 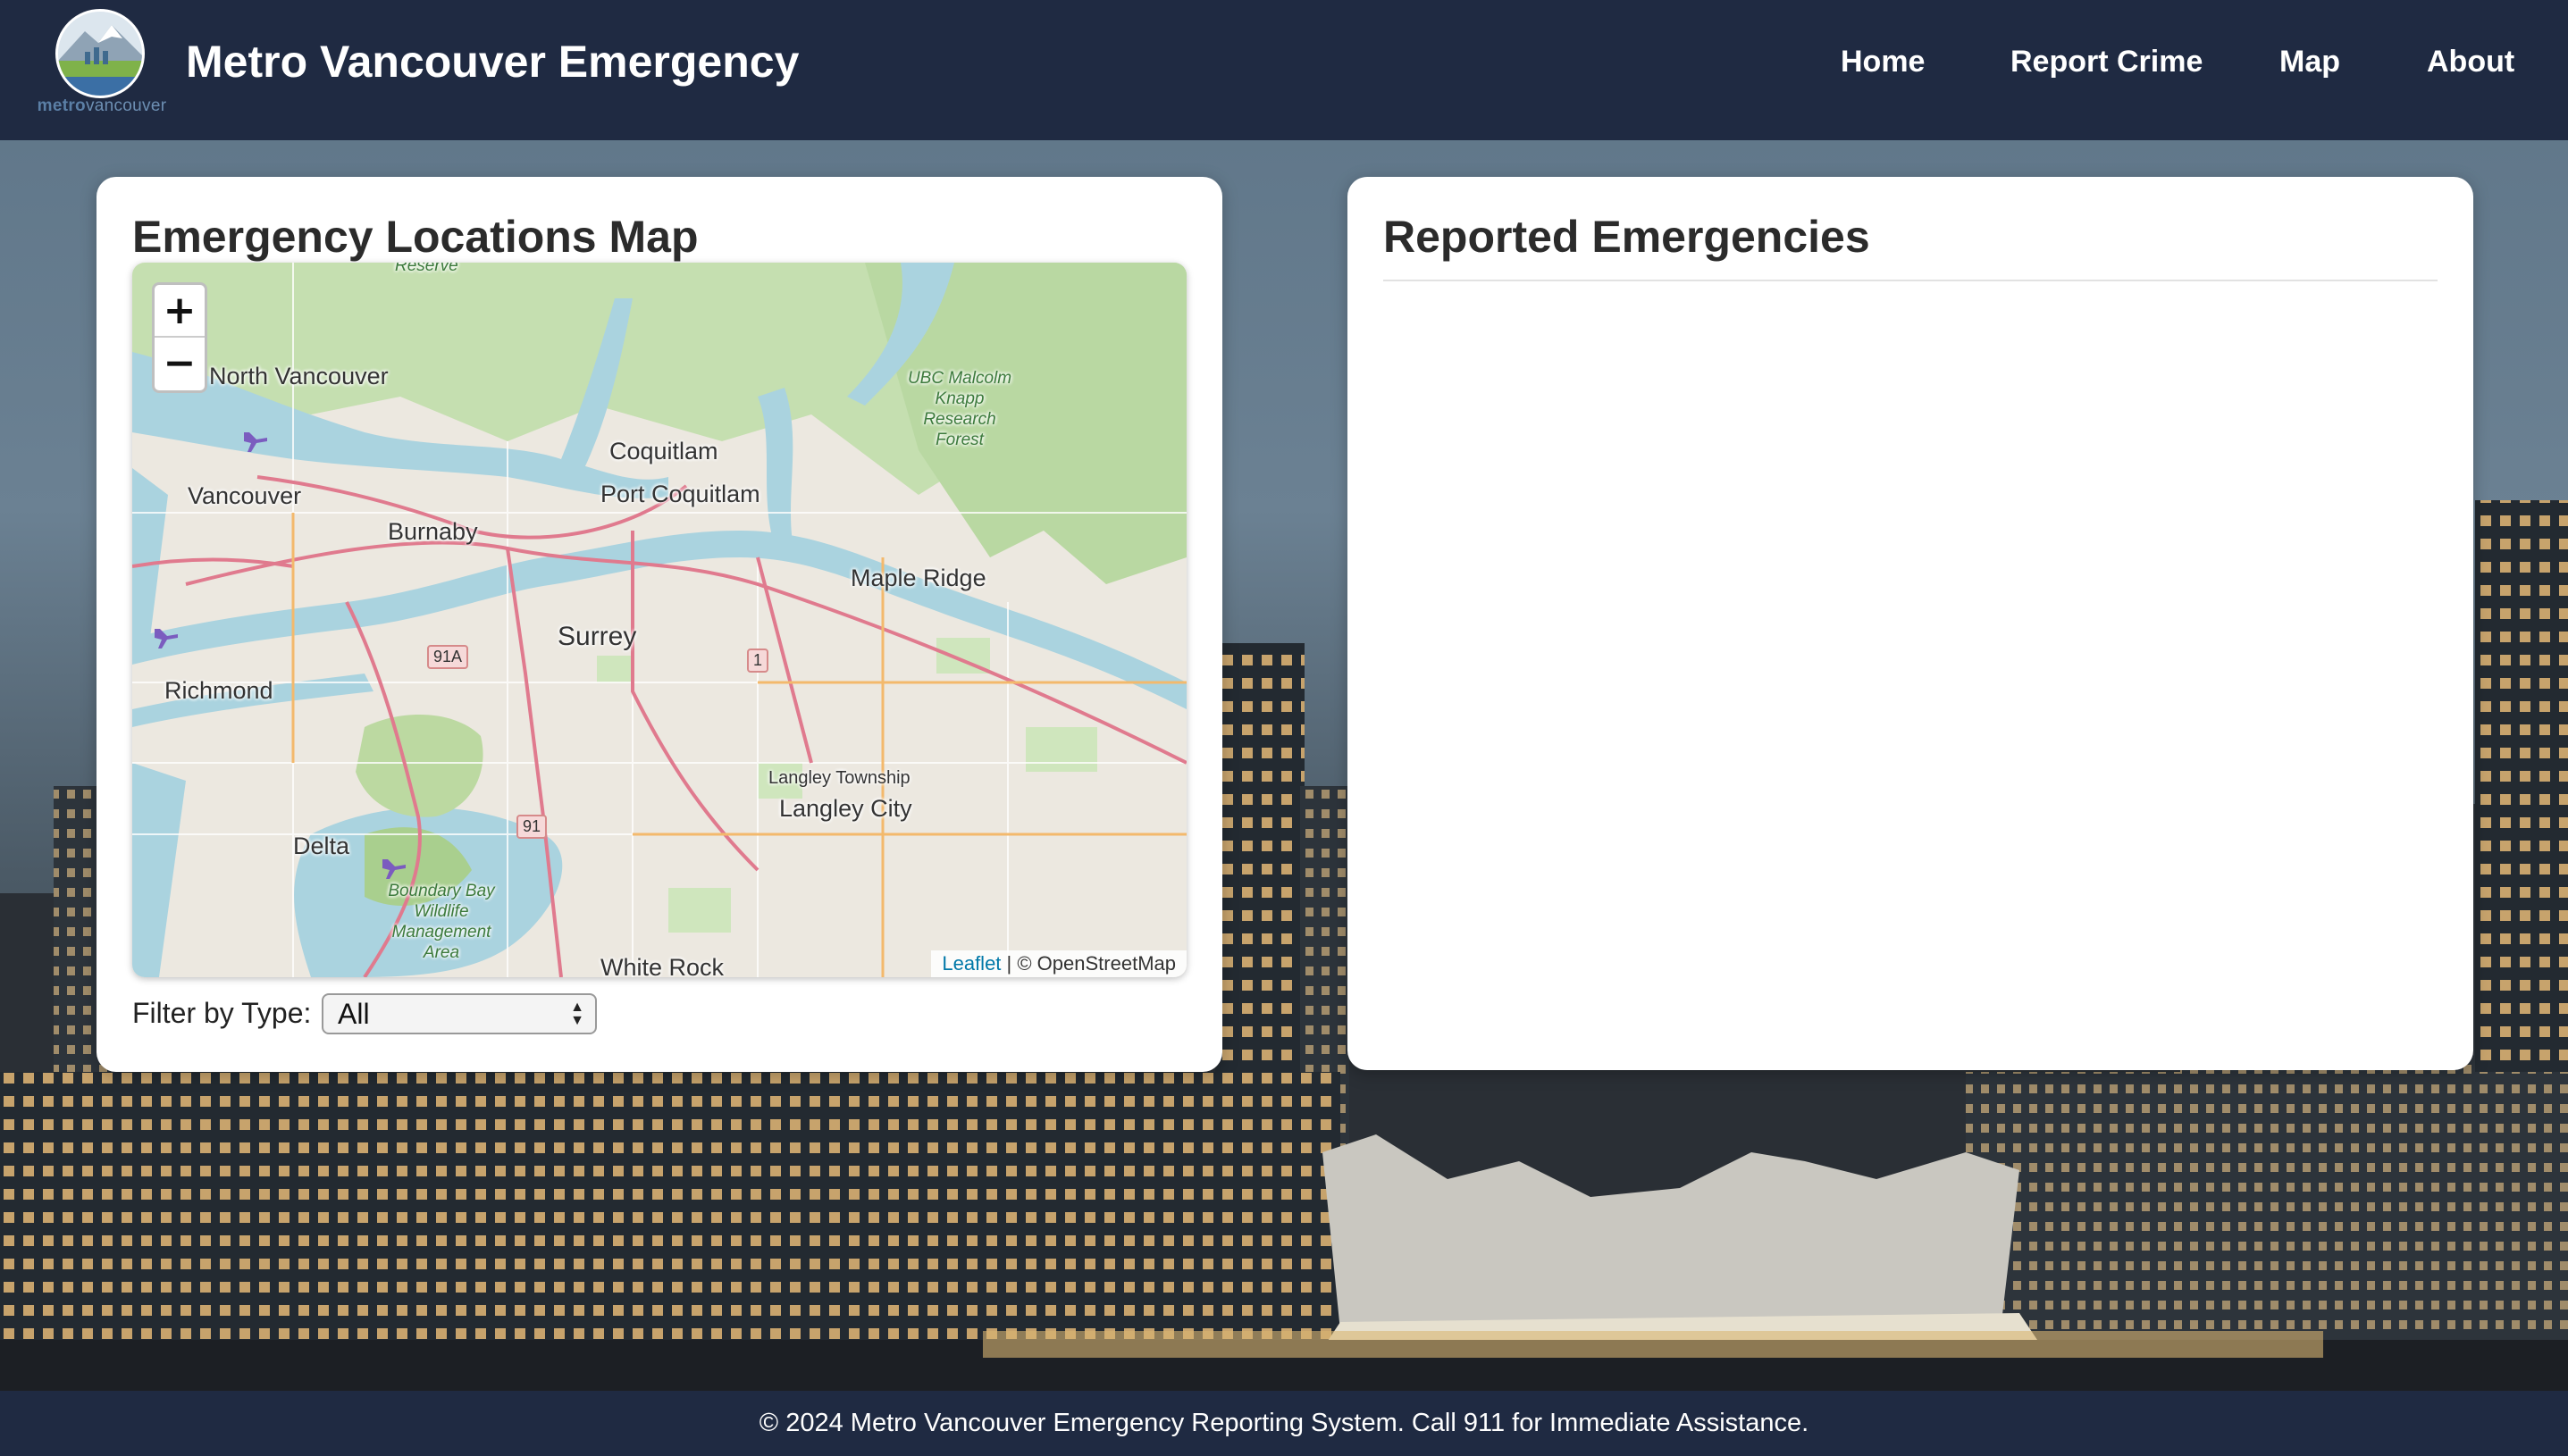 What do you see at coordinates (102, 105) in the screenshot?
I see `logo-wordmark: metrovancouver` at bounding box center [102, 105].